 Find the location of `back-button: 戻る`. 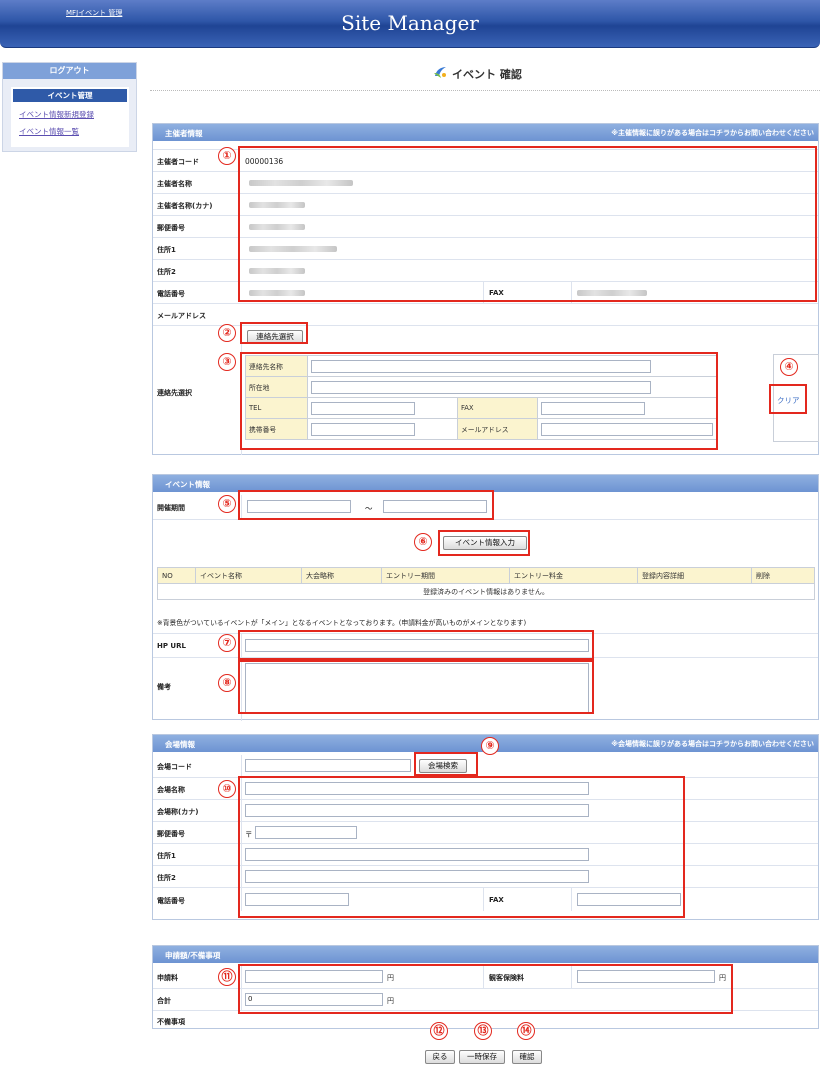

back-button: 戻る is located at coordinates (440, 1057).